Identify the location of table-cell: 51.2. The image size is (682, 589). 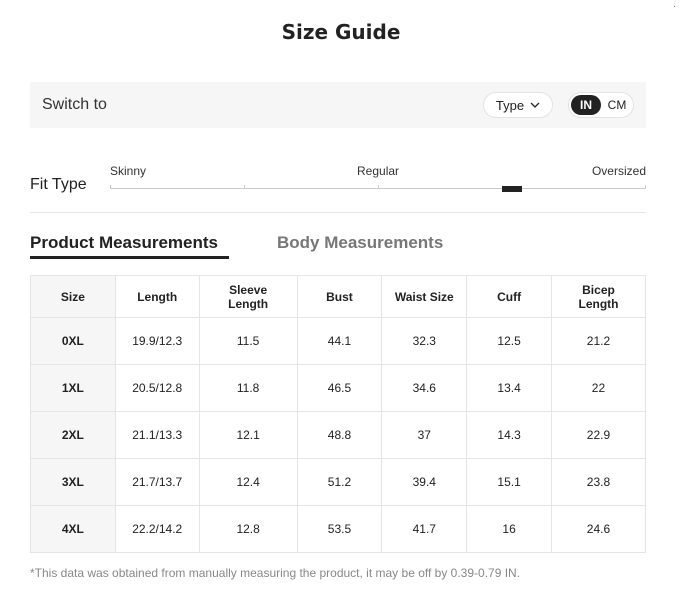
(339, 482).